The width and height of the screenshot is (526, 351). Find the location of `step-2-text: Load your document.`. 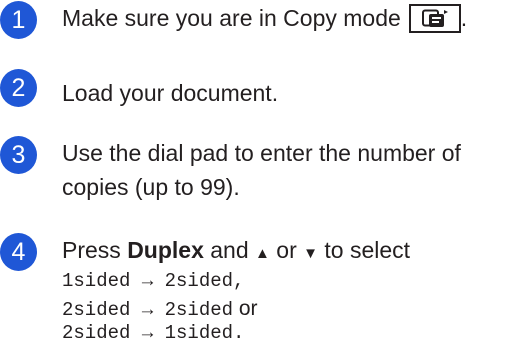

step-2-text: Load your document. is located at coordinates (170, 93).